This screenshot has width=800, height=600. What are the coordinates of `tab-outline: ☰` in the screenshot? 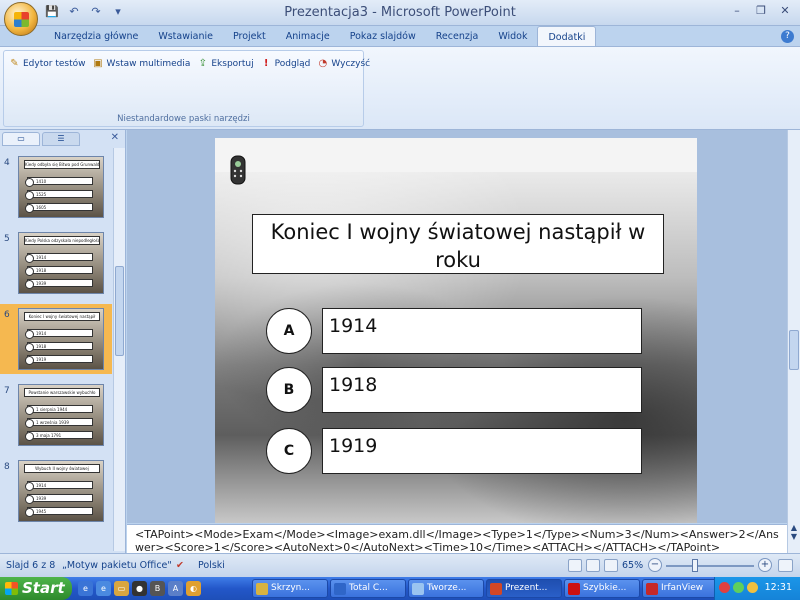 It's located at (61, 139).